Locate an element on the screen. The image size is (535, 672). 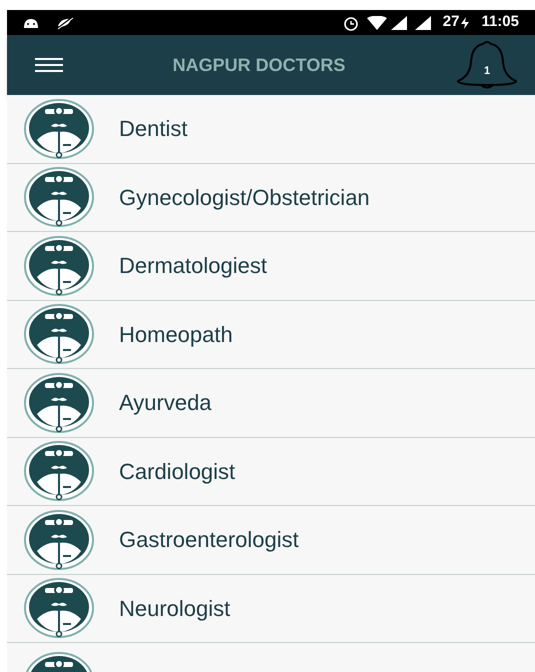
menu-icon is located at coordinates (49, 65).